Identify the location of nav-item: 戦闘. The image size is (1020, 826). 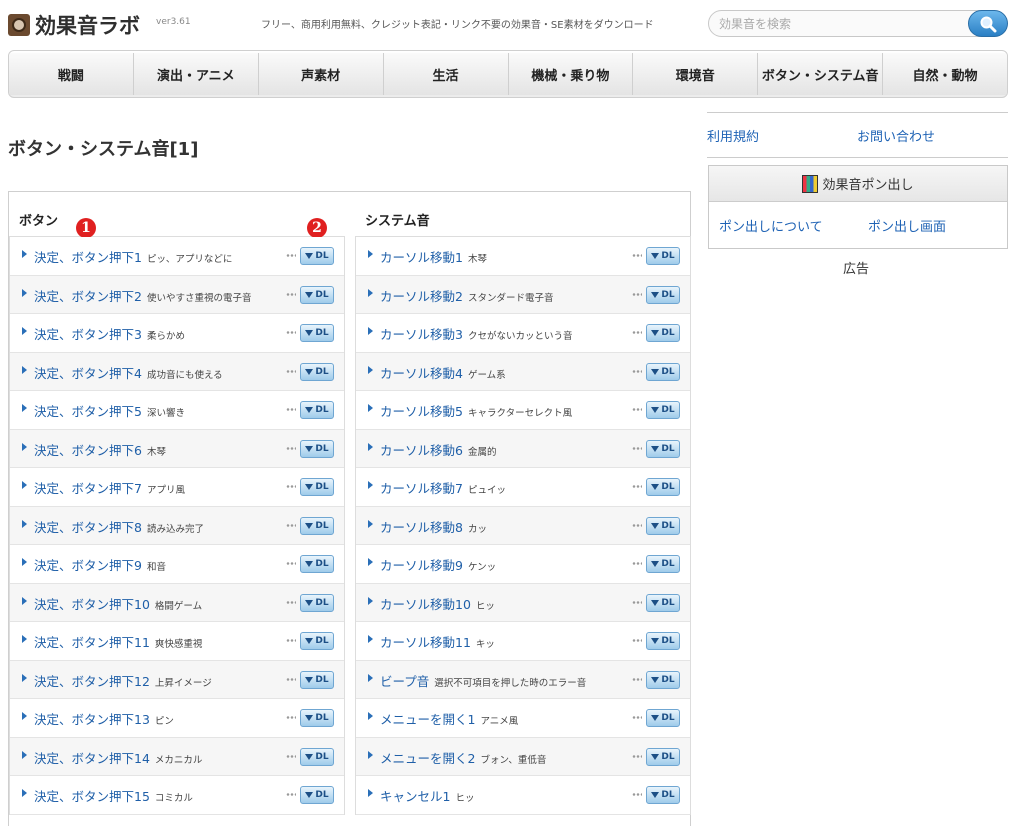
(71, 74).